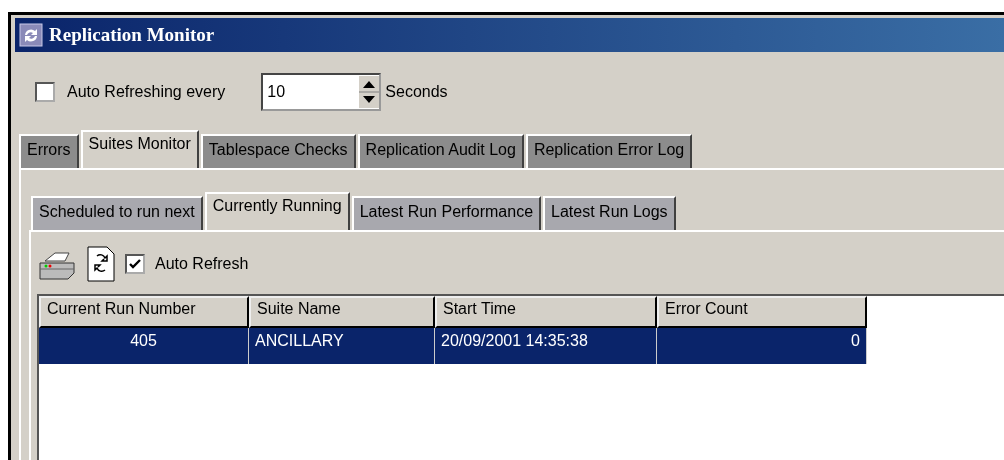  What do you see at coordinates (101, 264) in the screenshot?
I see `refresh-page-icon` at bounding box center [101, 264].